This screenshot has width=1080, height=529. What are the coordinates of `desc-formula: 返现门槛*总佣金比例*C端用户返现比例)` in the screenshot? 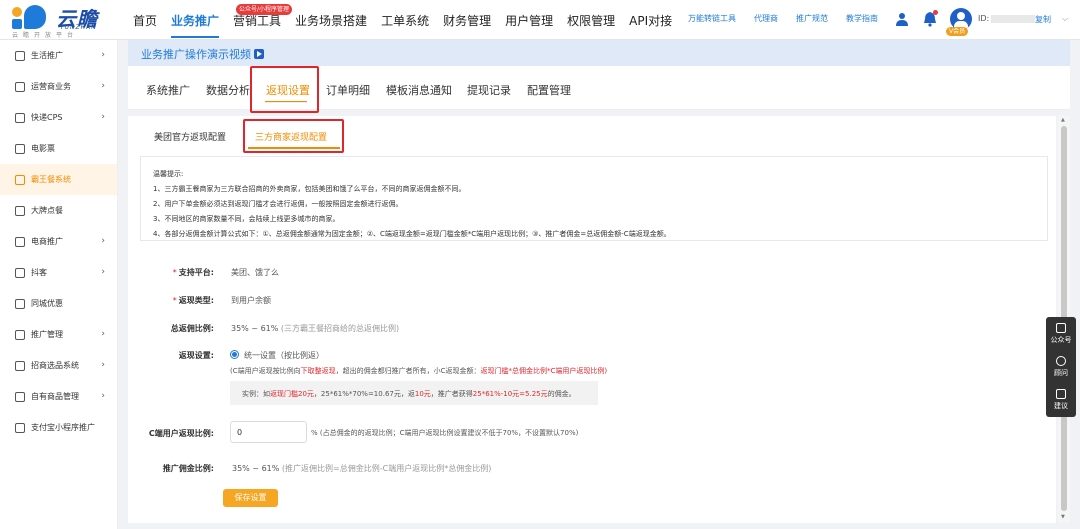 It's located at (544, 371).